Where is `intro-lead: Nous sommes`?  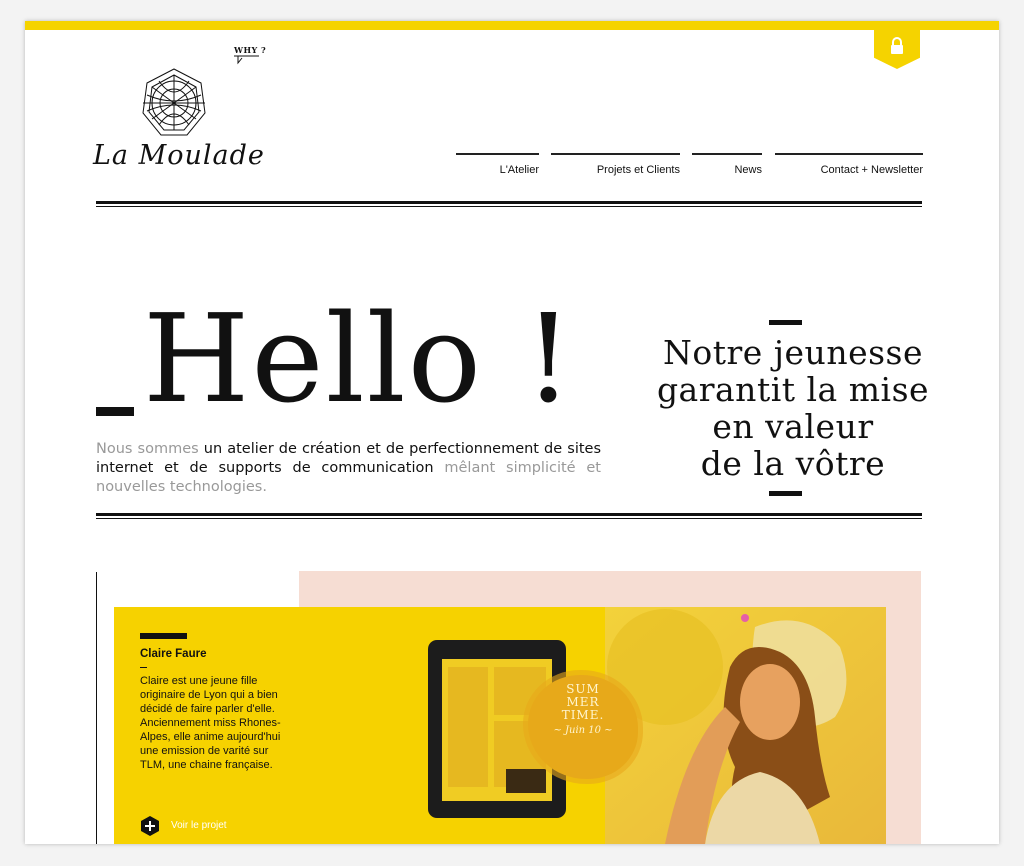
intro-lead: Nous sommes is located at coordinates (147, 449).